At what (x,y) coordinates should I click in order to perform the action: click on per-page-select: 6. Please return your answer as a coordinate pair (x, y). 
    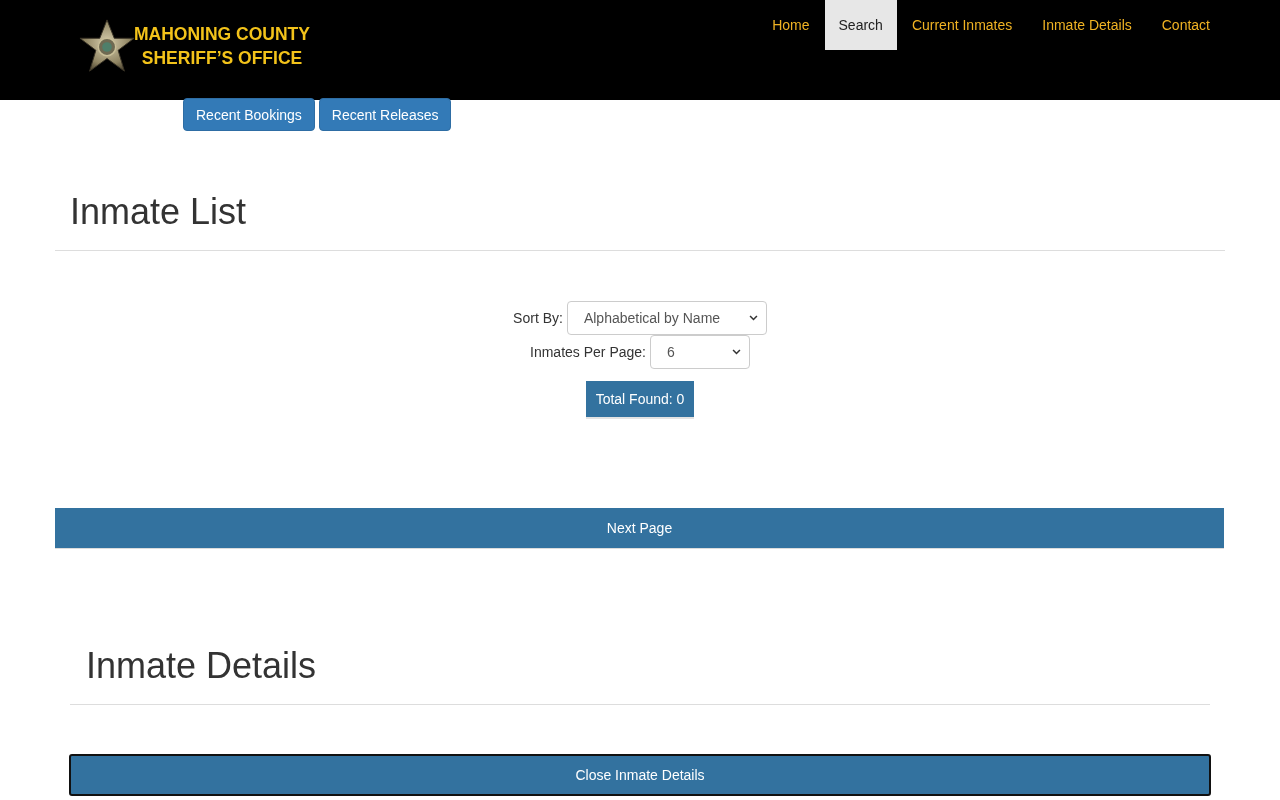
    Looking at the image, I should click on (699, 352).